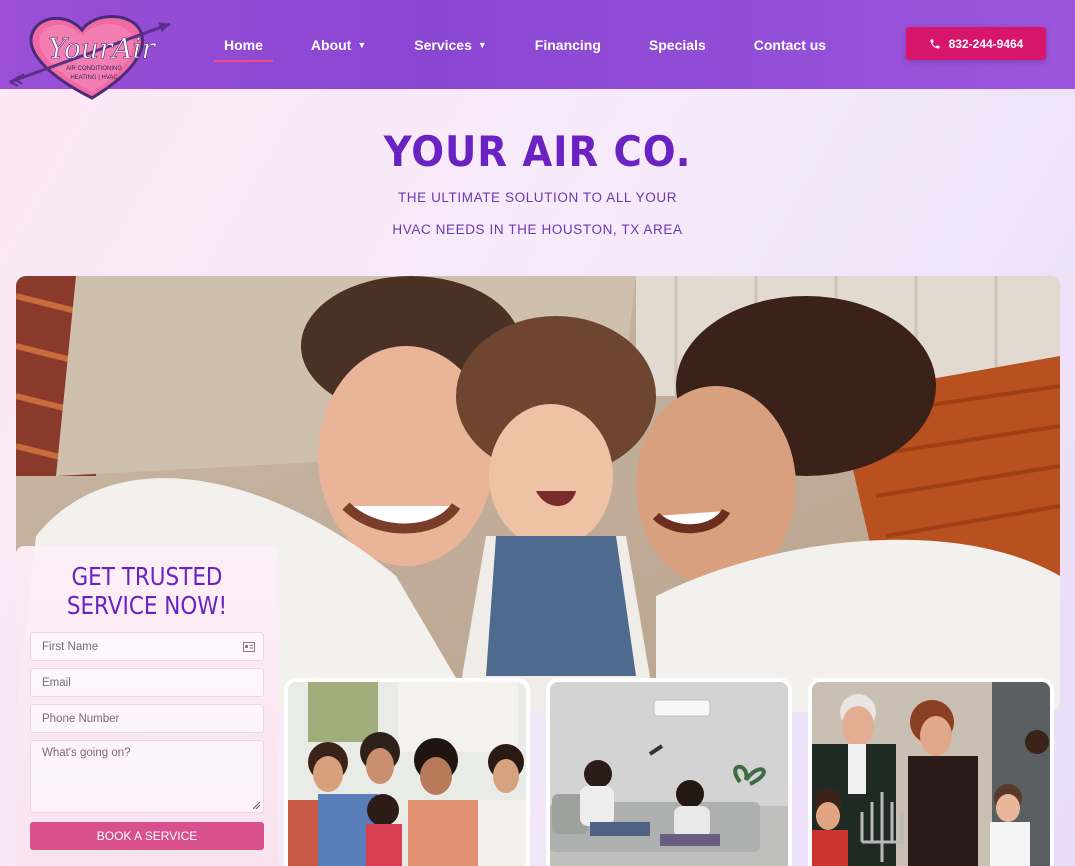 This screenshot has width=1075, height=866. What do you see at coordinates (256, 805) in the screenshot?
I see `resize-handle-icon` at bounding box center [256, 805].